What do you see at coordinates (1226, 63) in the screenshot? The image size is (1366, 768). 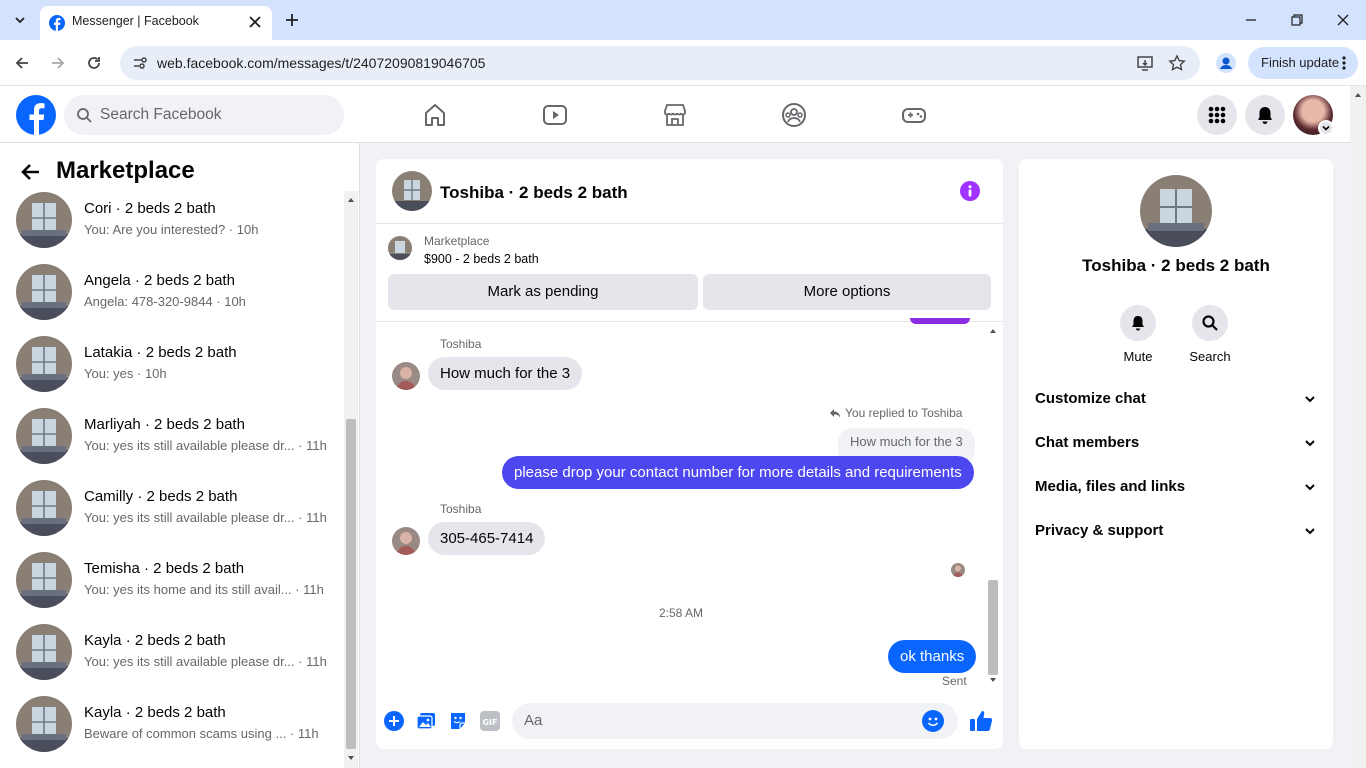 I see `profile-icon` at bounding box center [1226, 63].